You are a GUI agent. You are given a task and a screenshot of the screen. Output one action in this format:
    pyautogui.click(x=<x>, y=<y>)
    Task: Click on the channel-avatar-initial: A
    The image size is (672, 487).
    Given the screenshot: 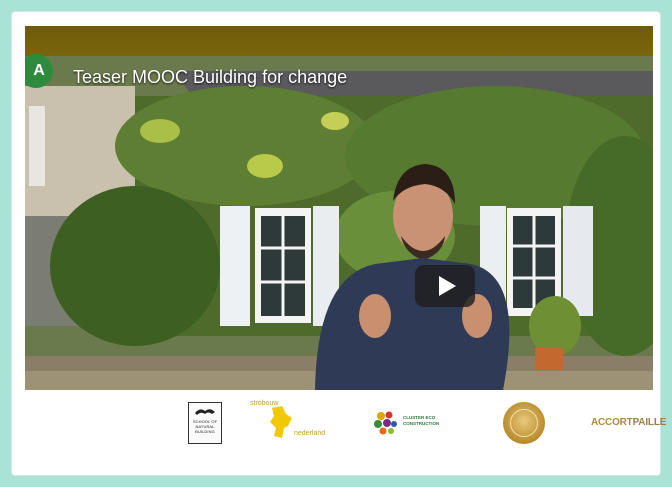 What is the action you would take?
    pyautogui.click(x=39, y=70)
    